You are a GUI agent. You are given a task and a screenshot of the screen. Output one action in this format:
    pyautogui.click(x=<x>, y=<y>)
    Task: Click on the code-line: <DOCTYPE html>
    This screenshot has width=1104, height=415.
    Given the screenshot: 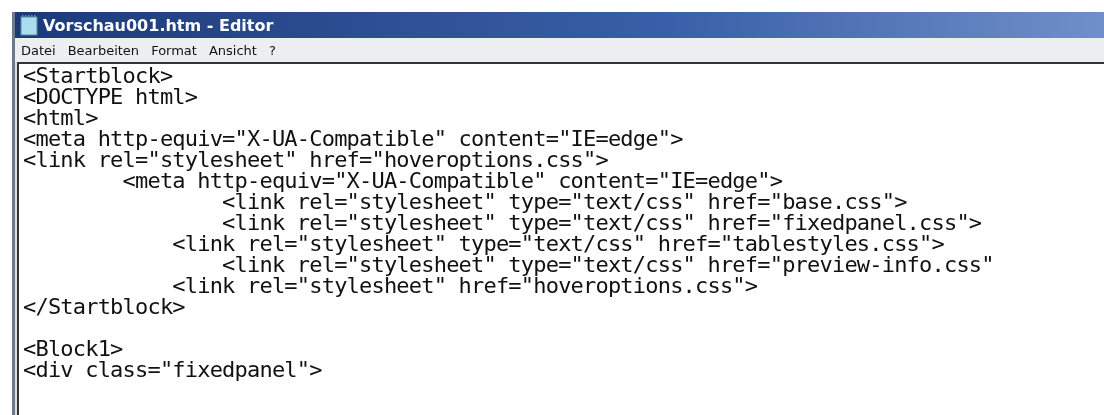 What is the action you would take?
    pyautogui.click(x=110, y=96)
    